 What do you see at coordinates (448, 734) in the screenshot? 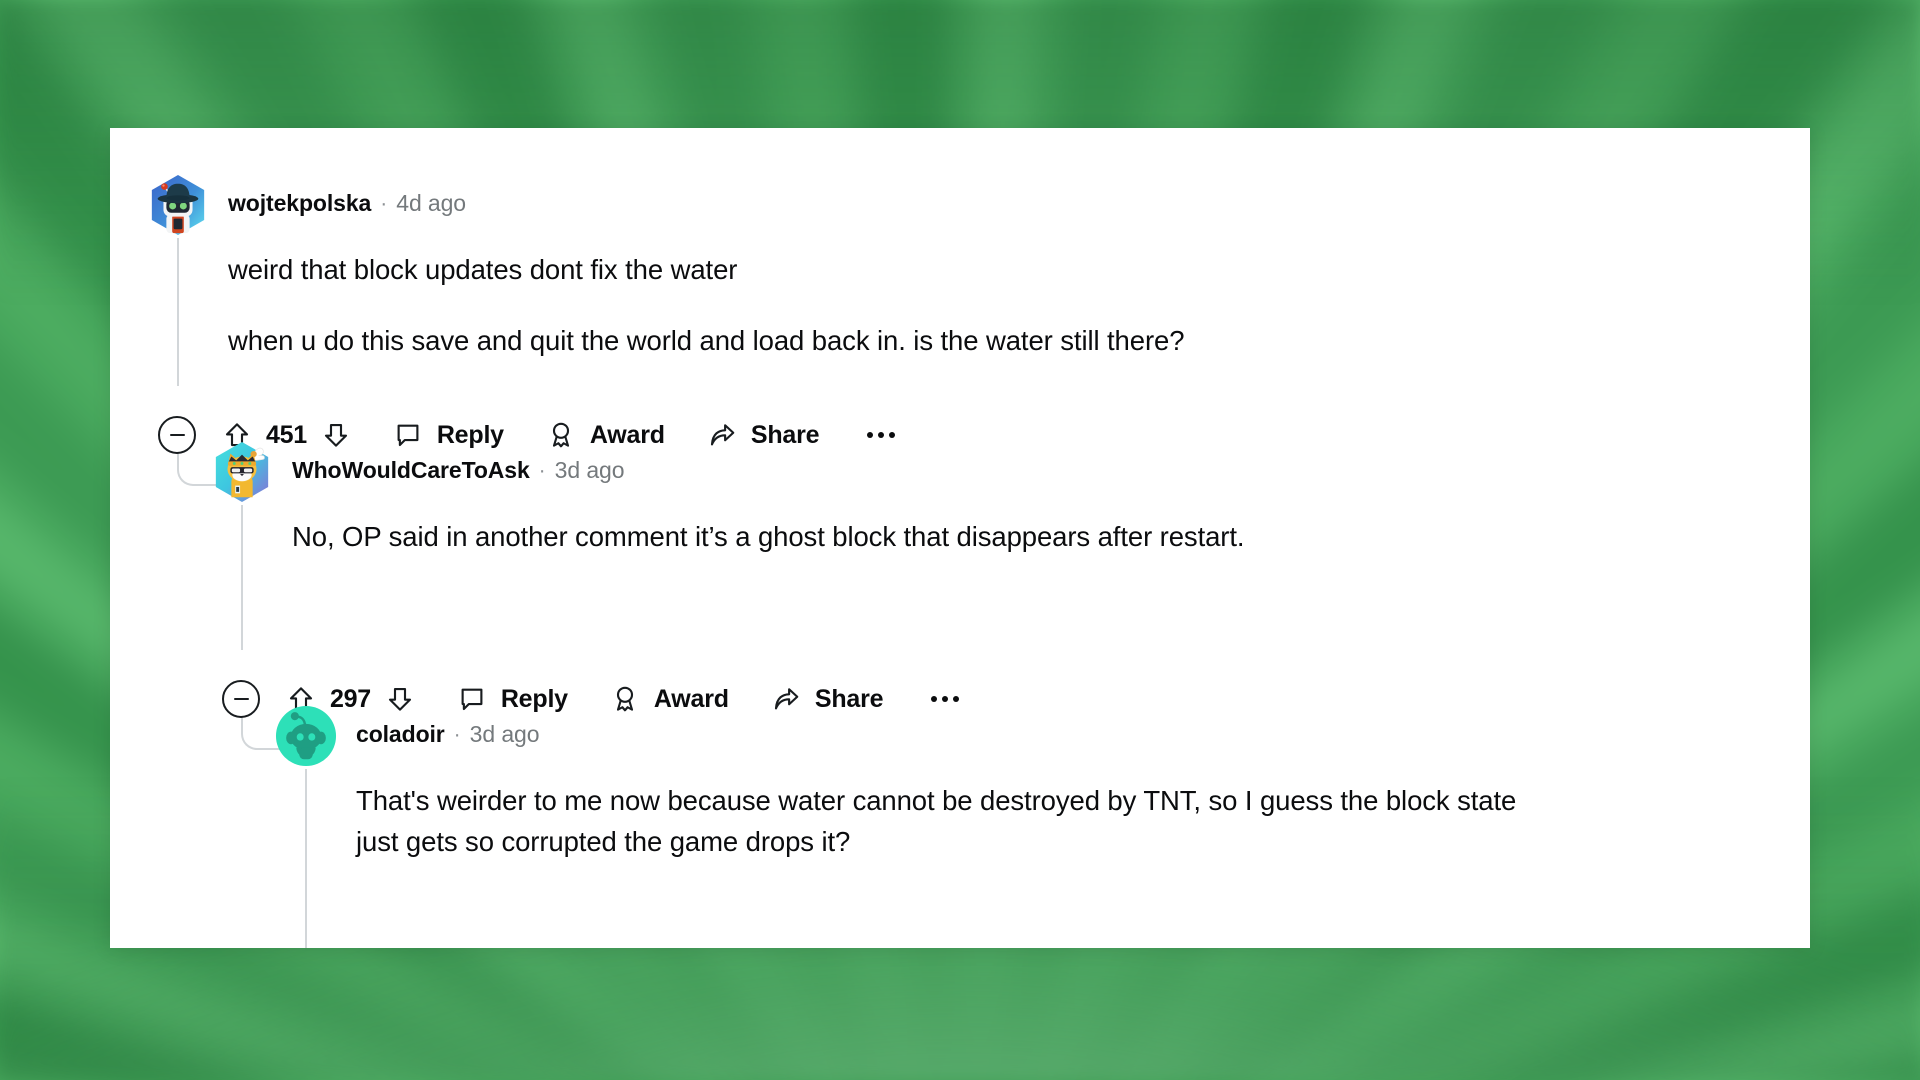
I see `comment-header: coladoir · 3d ago` at bounding box center [448, 734].